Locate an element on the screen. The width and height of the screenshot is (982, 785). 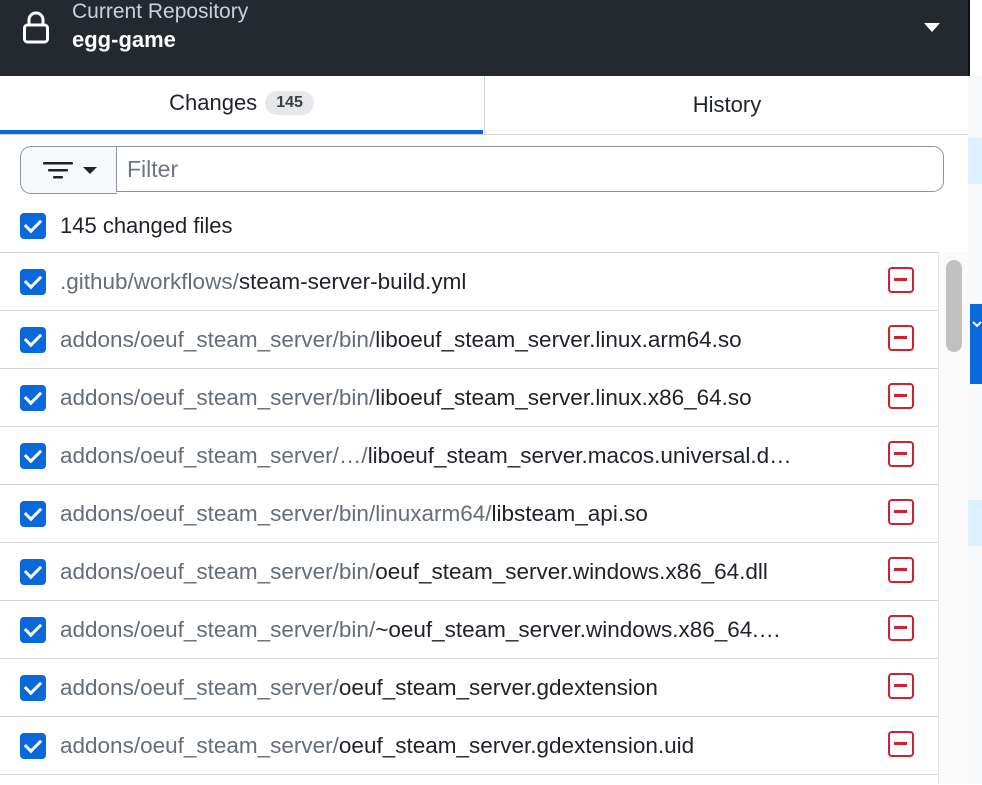
filter-options-button is located at coordinates (68, 170).